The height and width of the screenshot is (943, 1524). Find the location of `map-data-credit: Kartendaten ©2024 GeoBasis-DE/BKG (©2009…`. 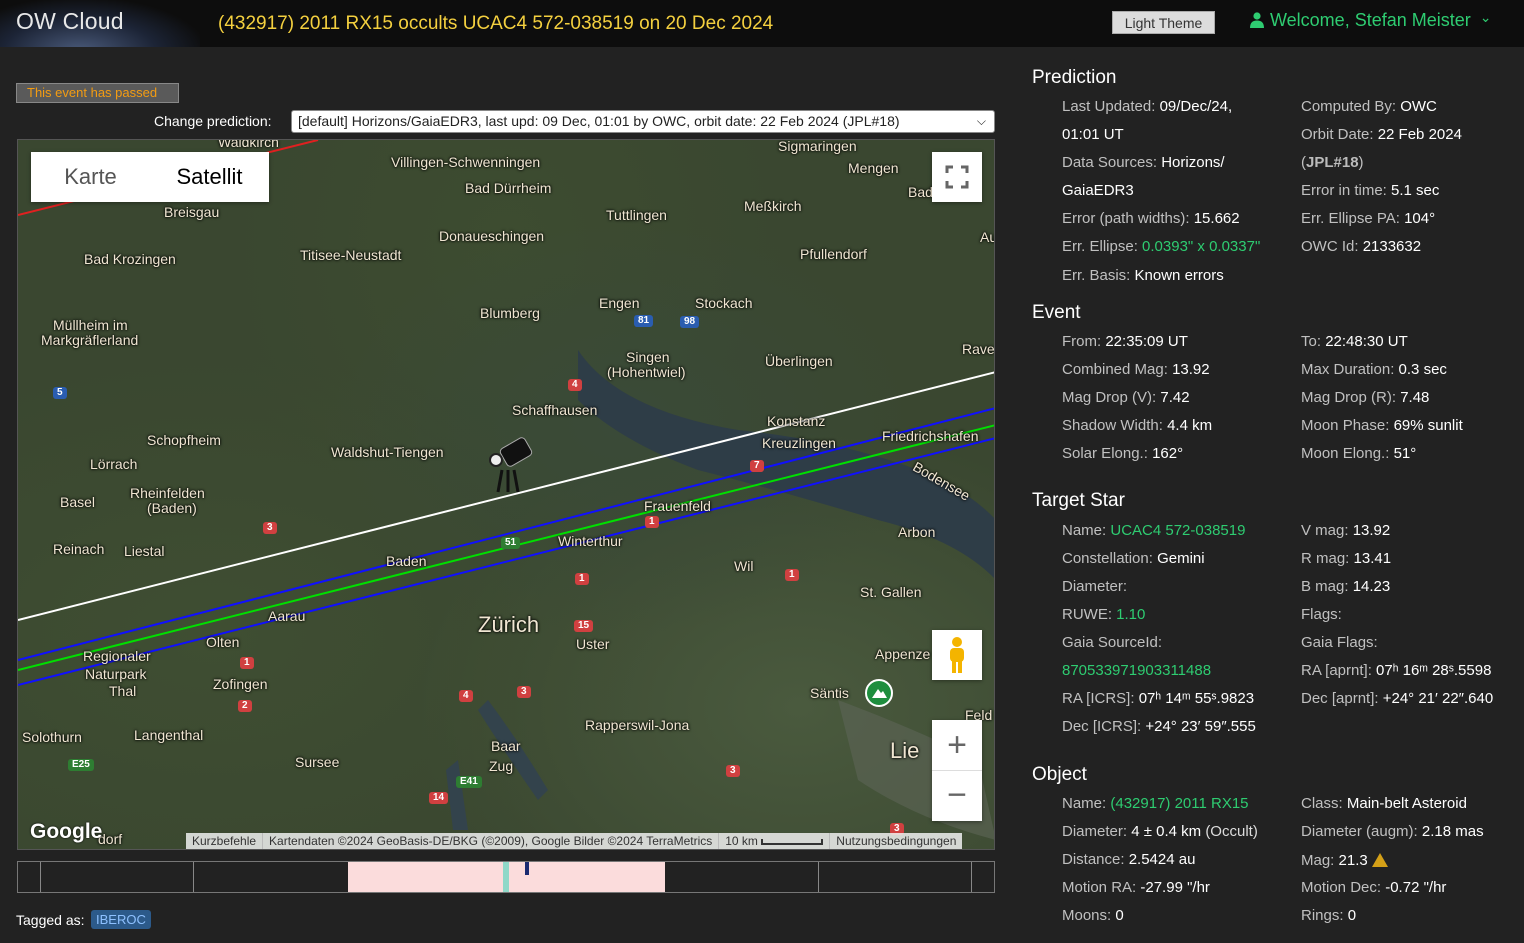

map-data-credit: Kartendaten ©2024 GeoBasis-DE/BKG (©2009… is located at coordinates (490, 841).